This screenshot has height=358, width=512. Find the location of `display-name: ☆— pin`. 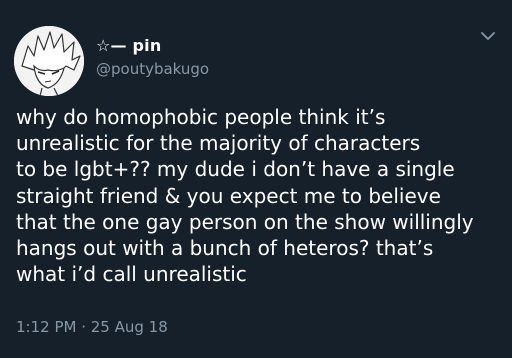

display-name: ☆— pin is located at coordinates (128, 45).